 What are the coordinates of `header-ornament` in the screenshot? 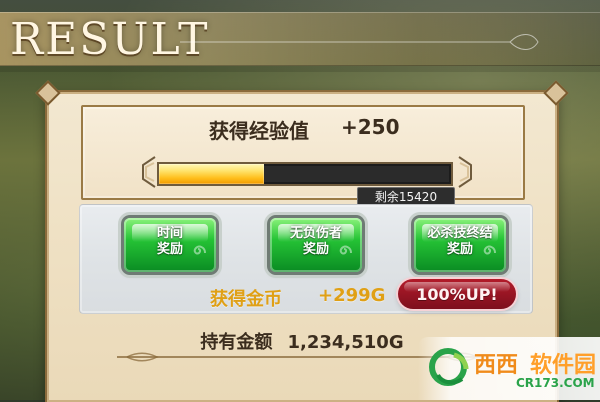 It's located at (359, 42).